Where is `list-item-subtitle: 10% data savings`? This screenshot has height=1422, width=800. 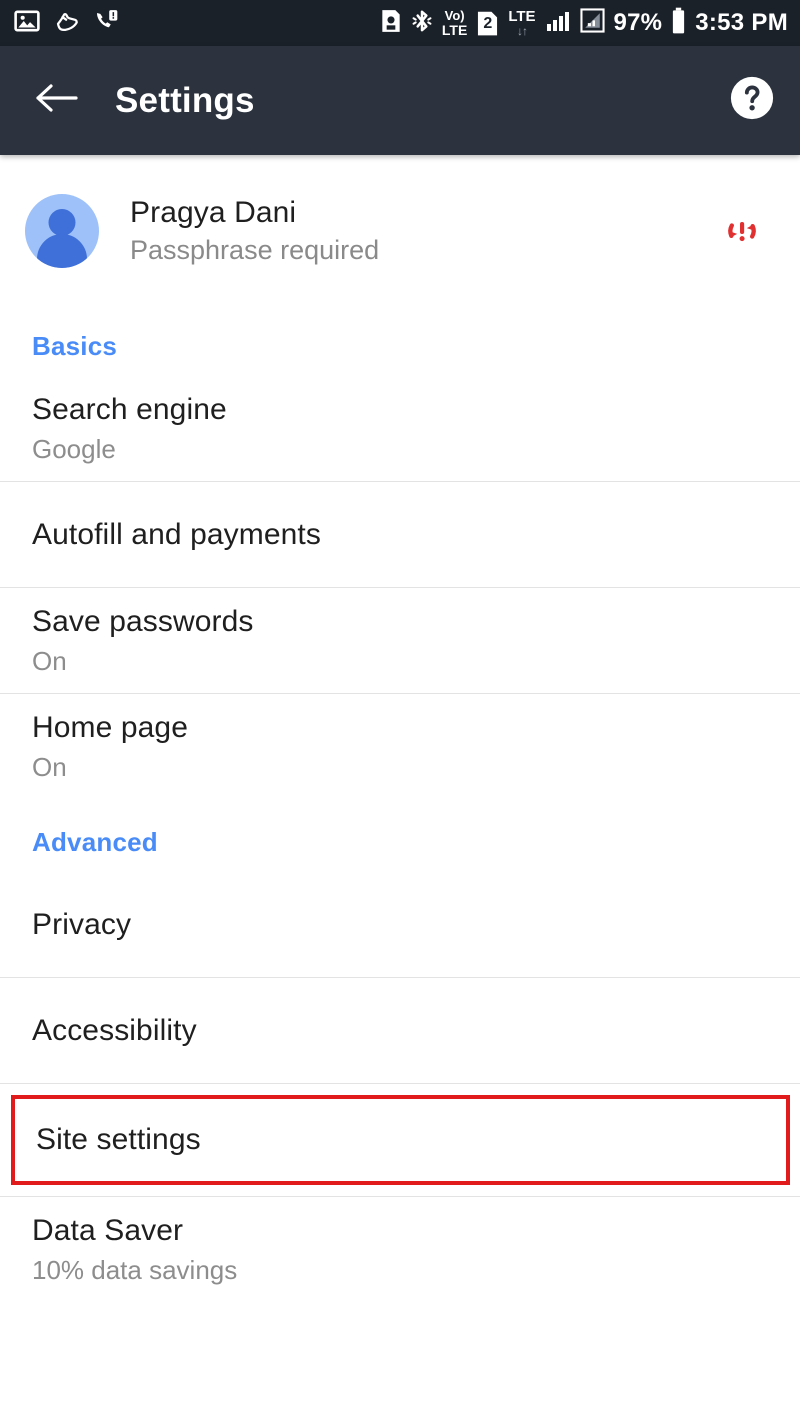
list-item-subtitle: 10% data savings is located at coordinates (135, 1269).